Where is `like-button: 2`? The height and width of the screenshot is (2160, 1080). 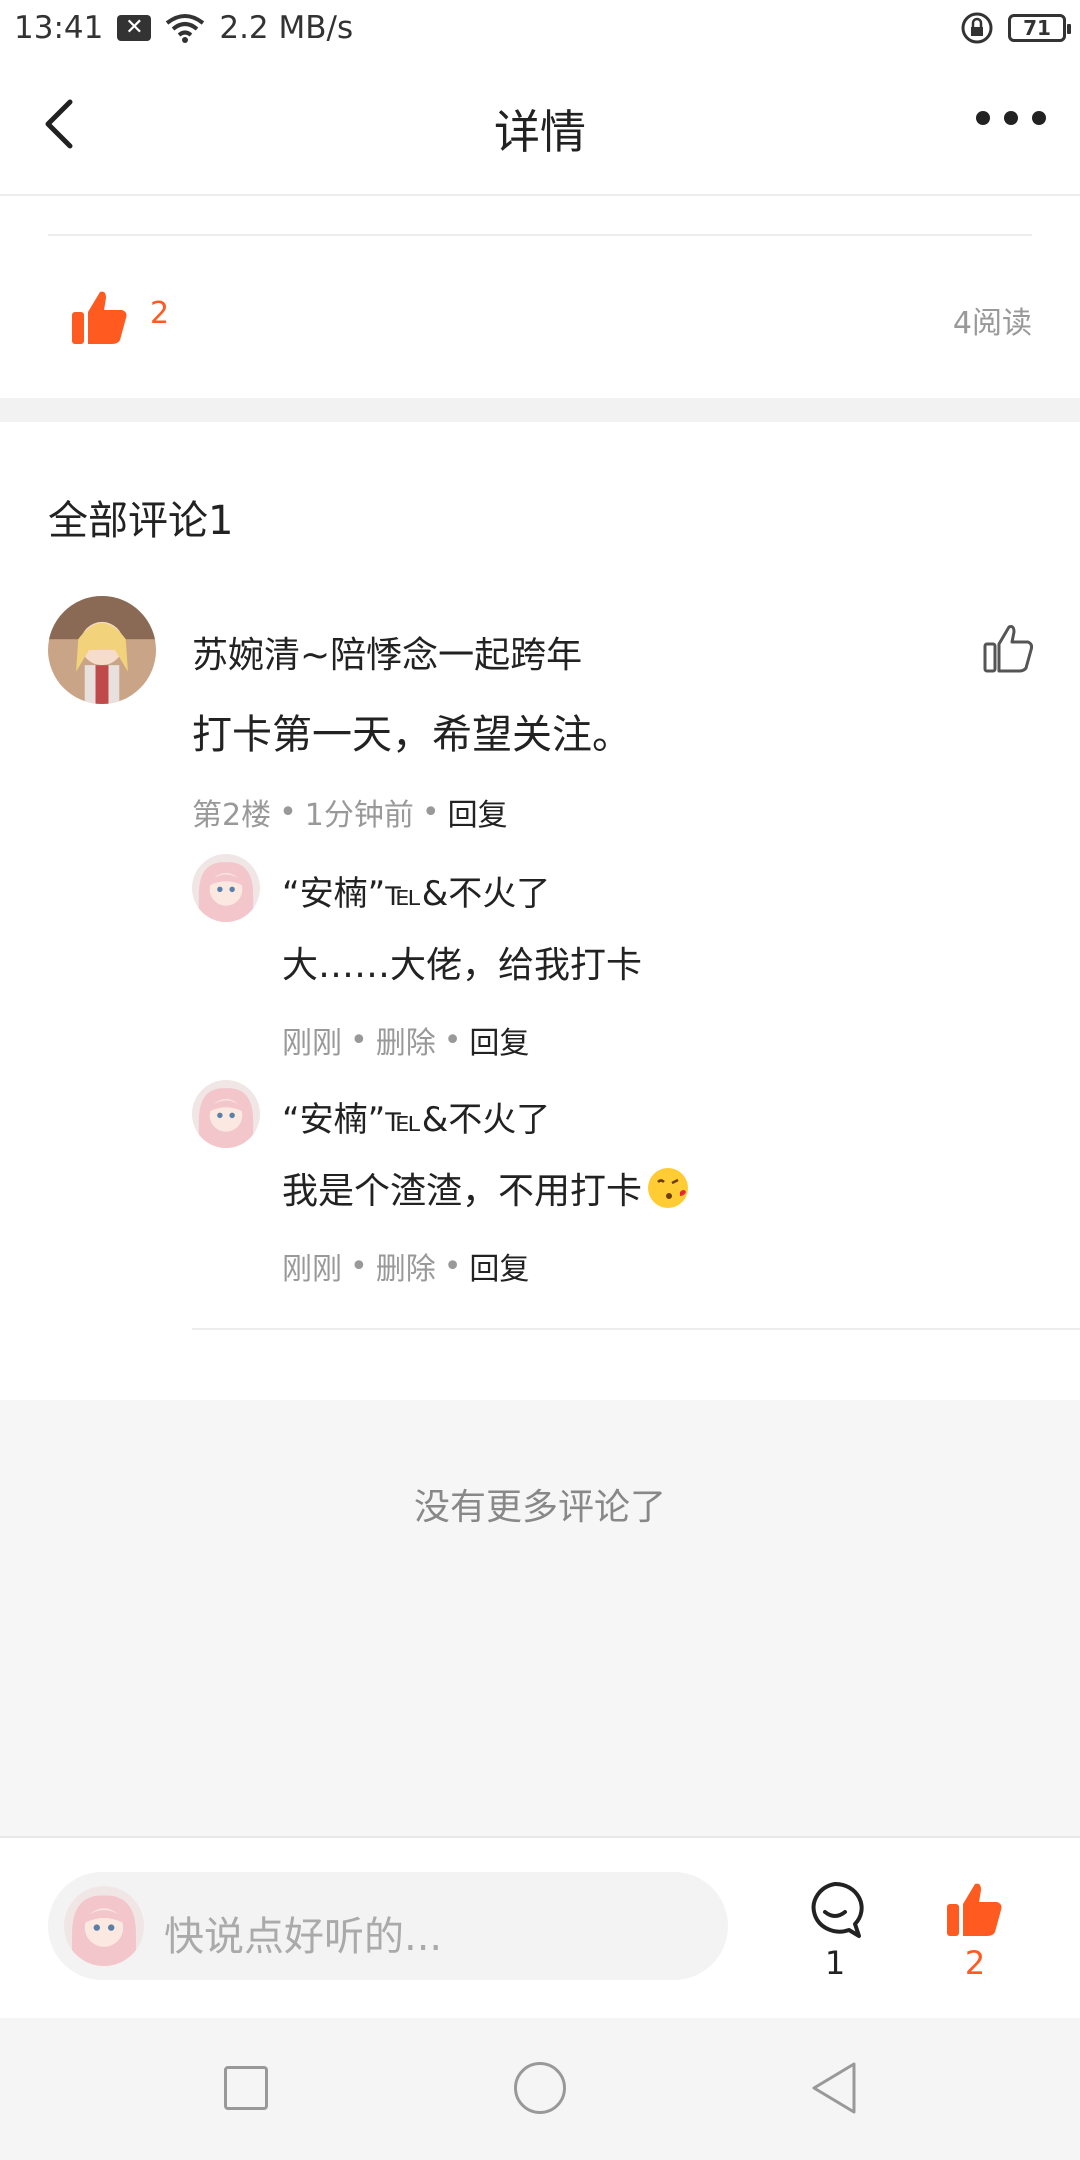 like-button: 2 is located at coordinates (975, 1931).